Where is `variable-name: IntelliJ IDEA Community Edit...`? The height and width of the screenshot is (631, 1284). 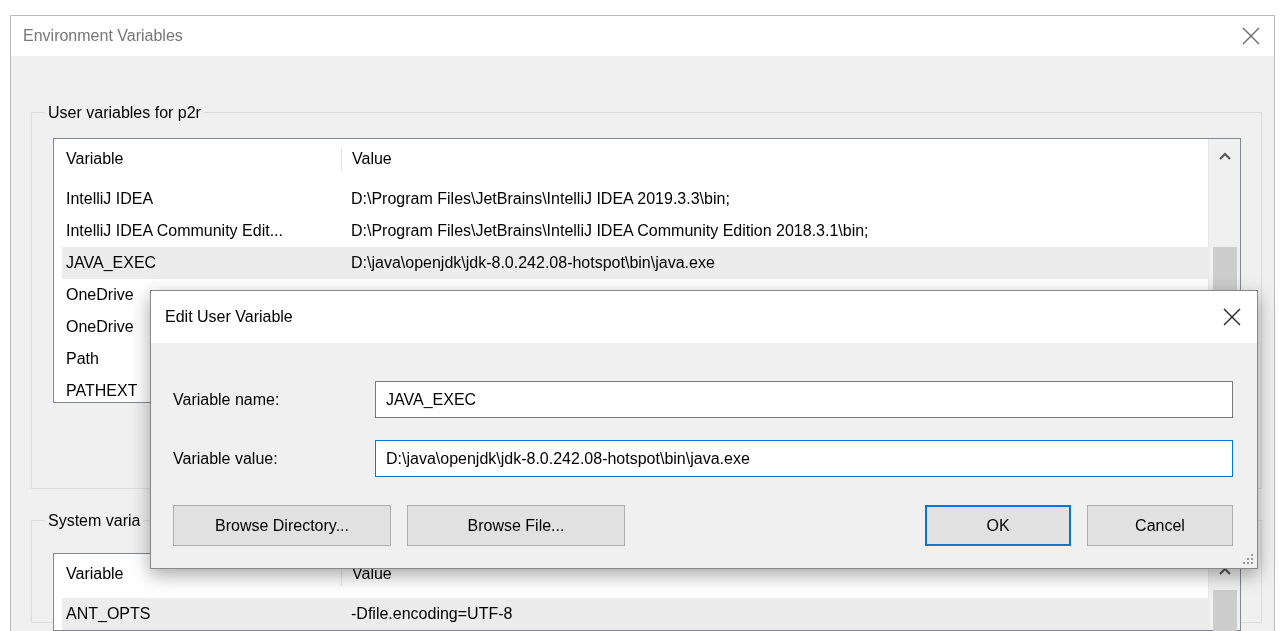
variable-name: IntelliJ IDEA Community Edit... is located at coordinates (174, 231).